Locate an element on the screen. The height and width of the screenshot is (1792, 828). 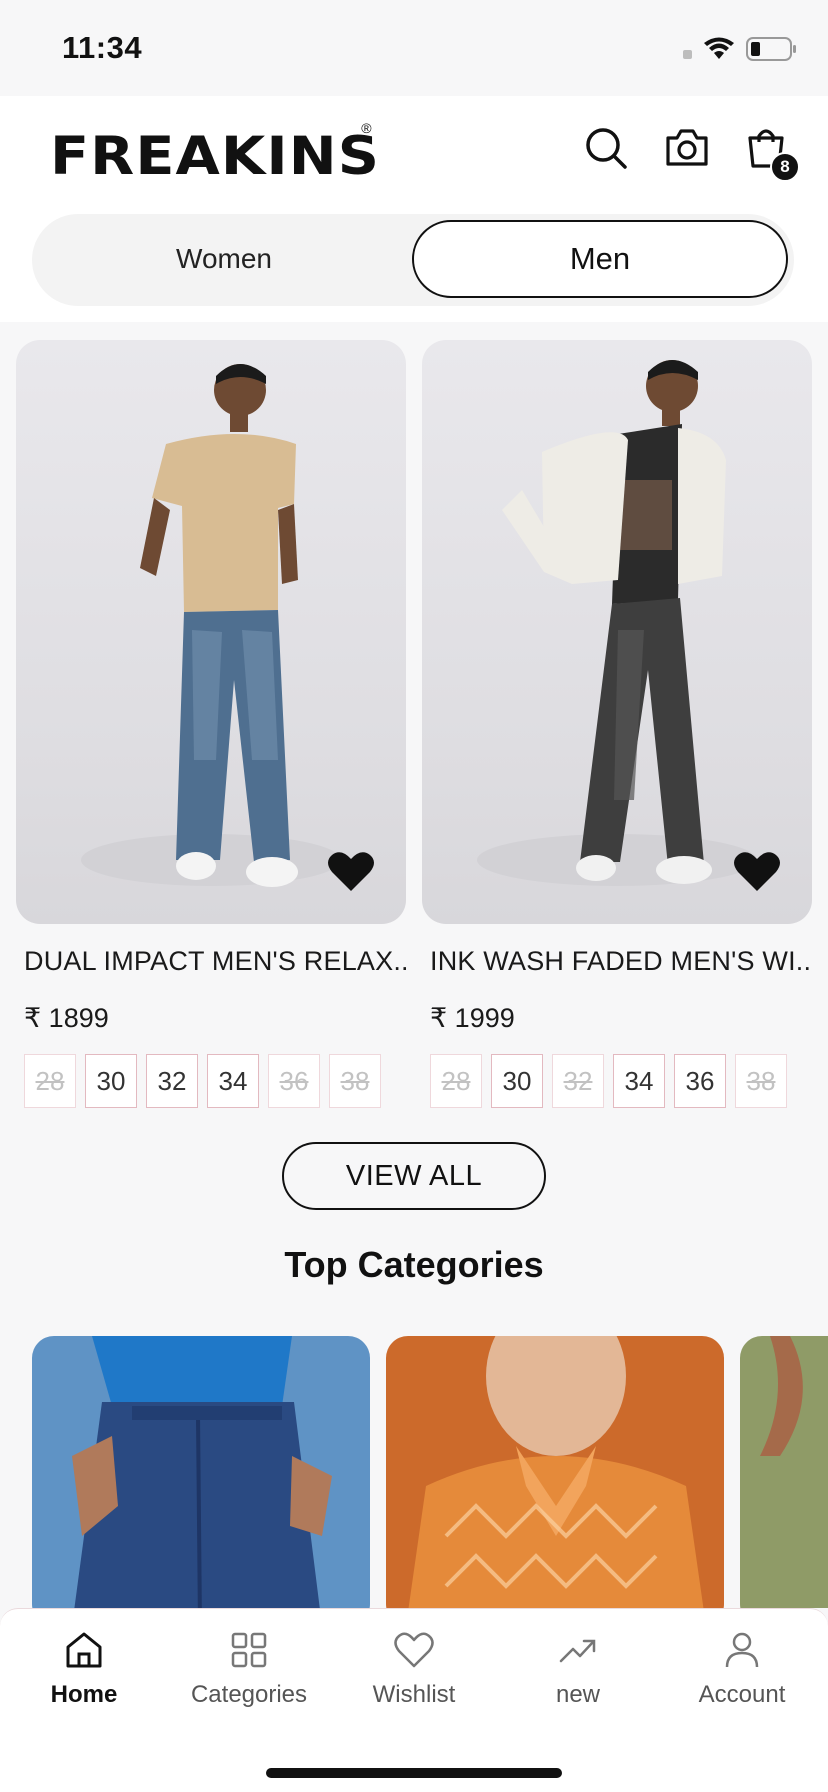
cart-icon: 8 is located at coordinates (772, 154).